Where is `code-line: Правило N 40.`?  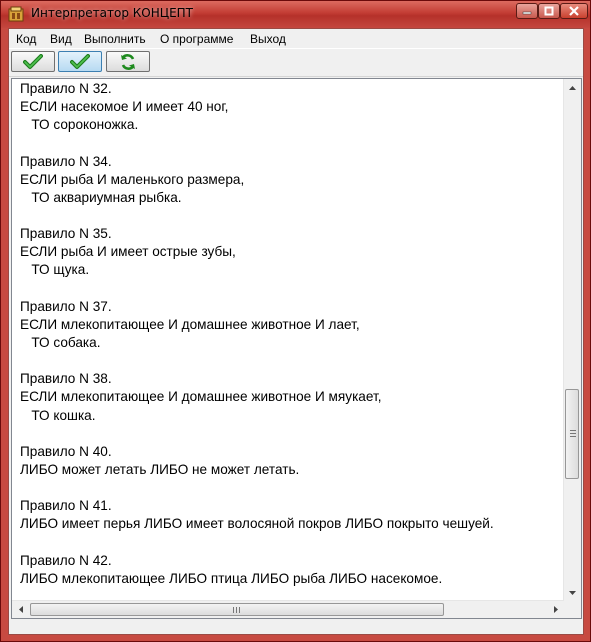
code-line: Правило N 40. is located at coordinates (66, 451).